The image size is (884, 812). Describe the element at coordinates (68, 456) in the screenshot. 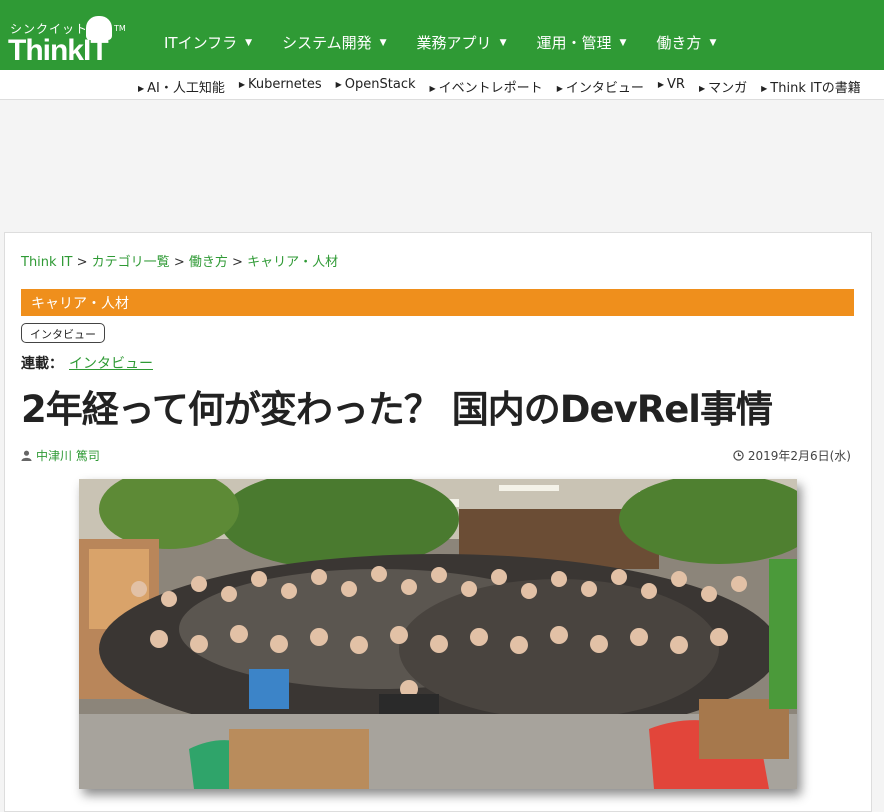

I see `author-name: 中津川 篤司` at that location.